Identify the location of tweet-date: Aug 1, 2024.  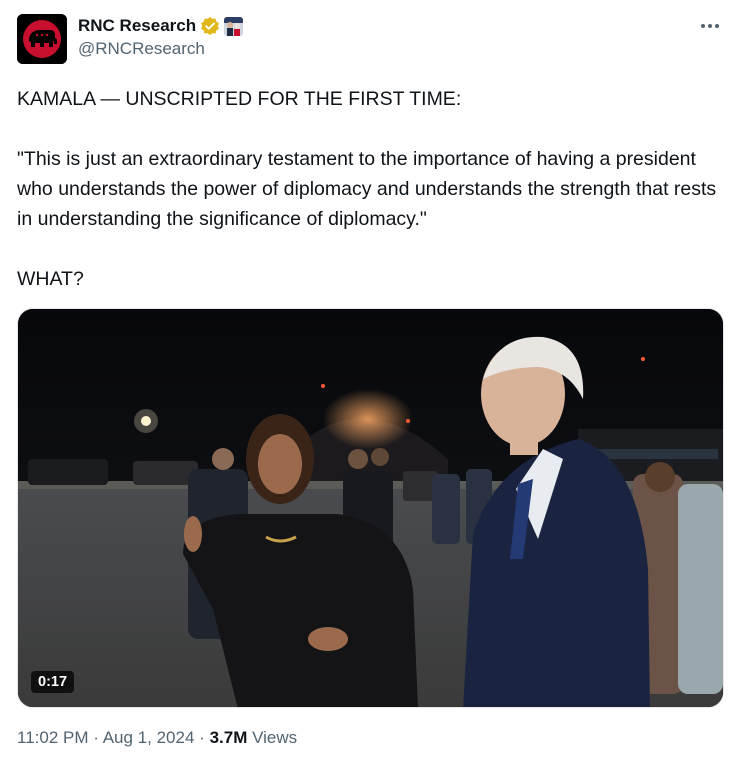
(149, 737).